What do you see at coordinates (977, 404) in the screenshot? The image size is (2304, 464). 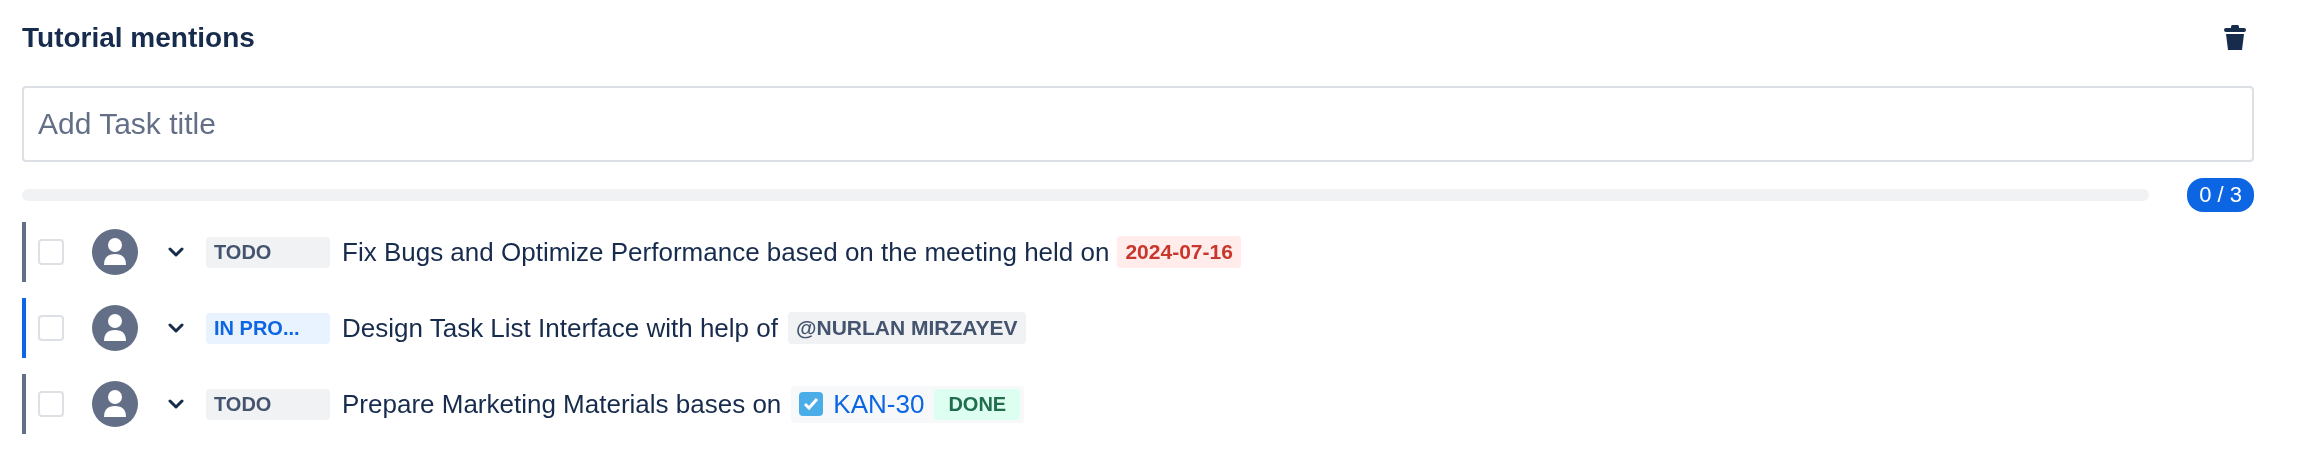 I see `issue-status: DONE` at bounding box center [977, 404].